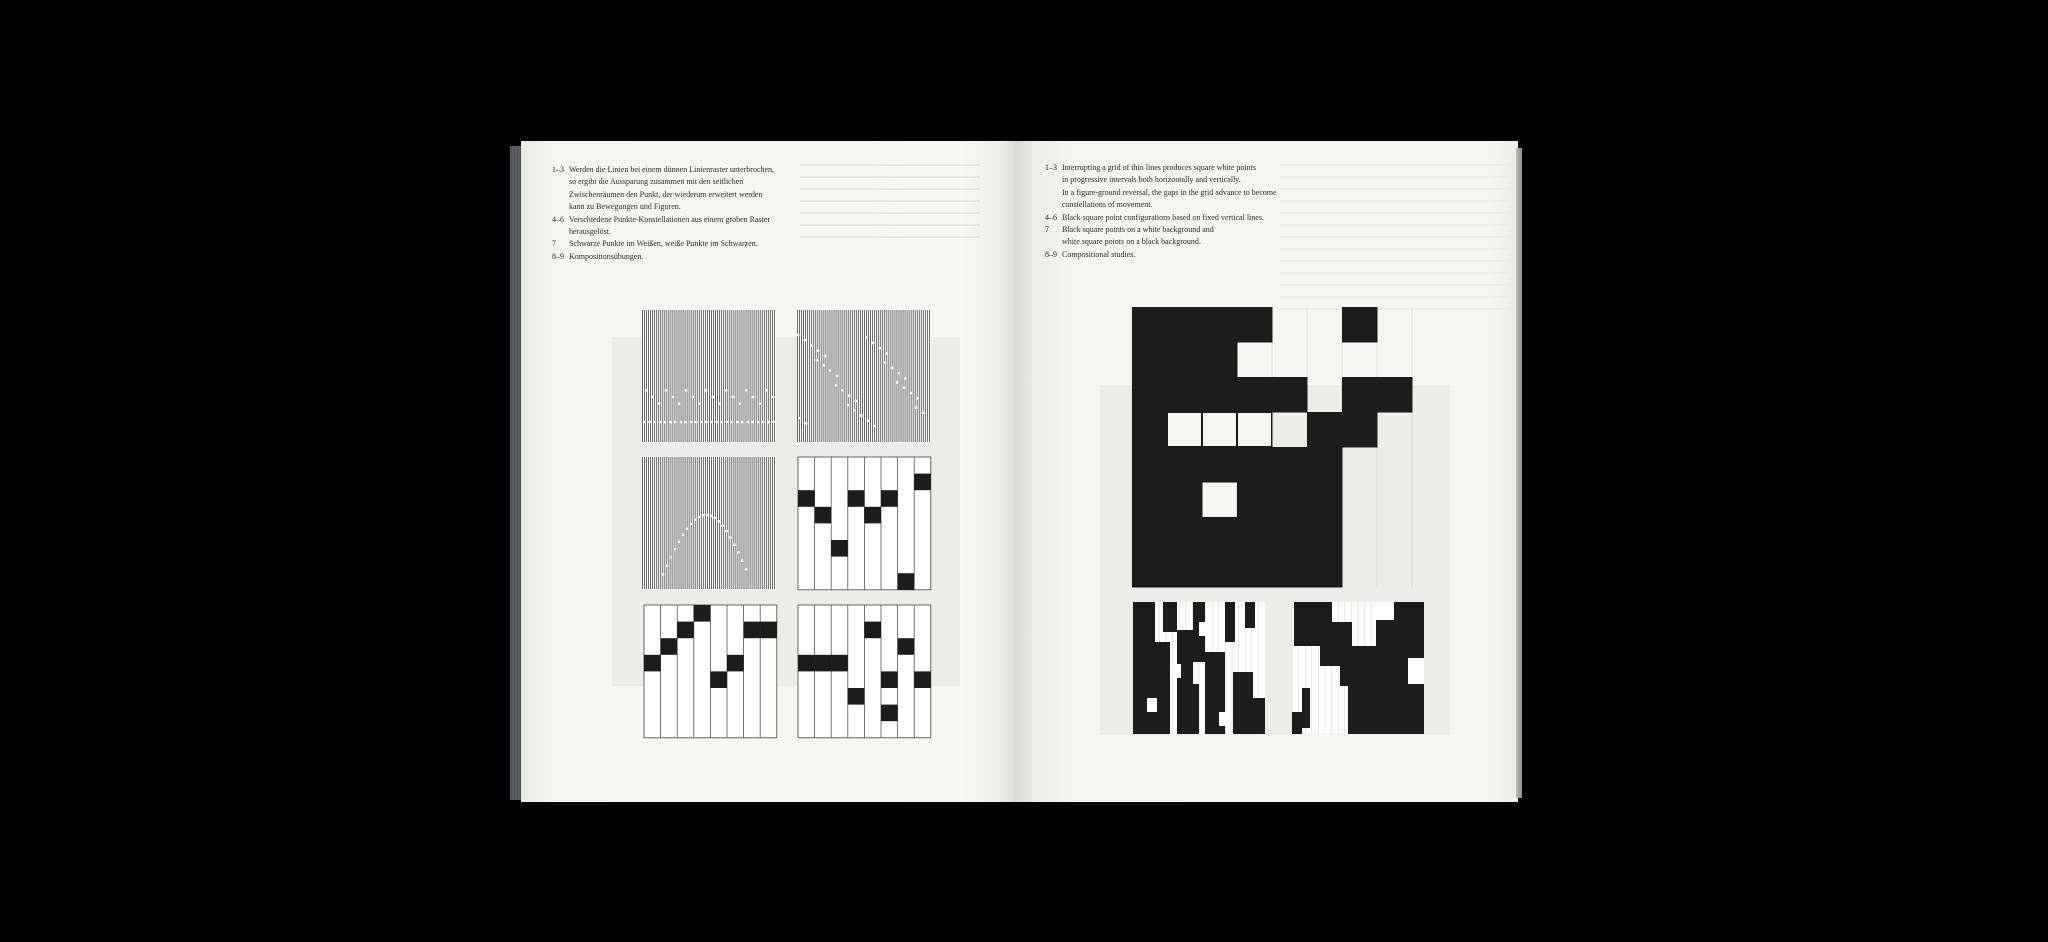  What do you see at coordinates (864, 671) in the screenshot?
I see `illustration-6-grid` at bounding box center [864, 671].